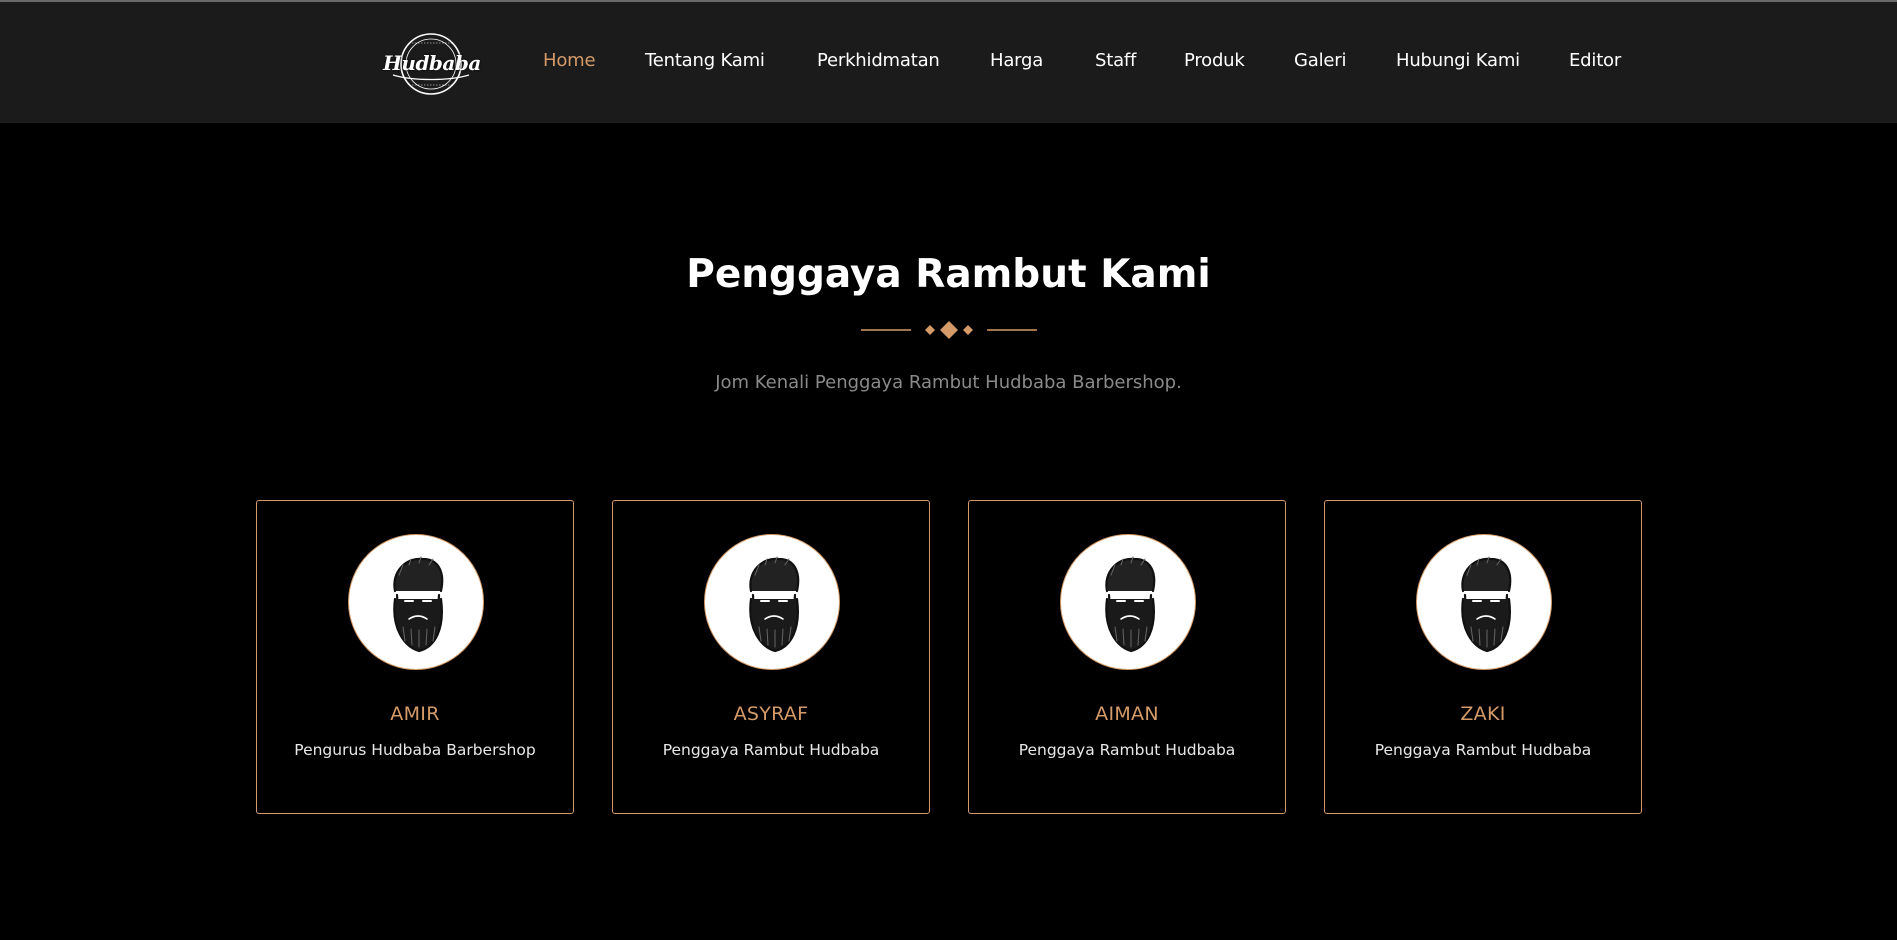  I want to click on nav-produk: Produk, so click(1214, 60).